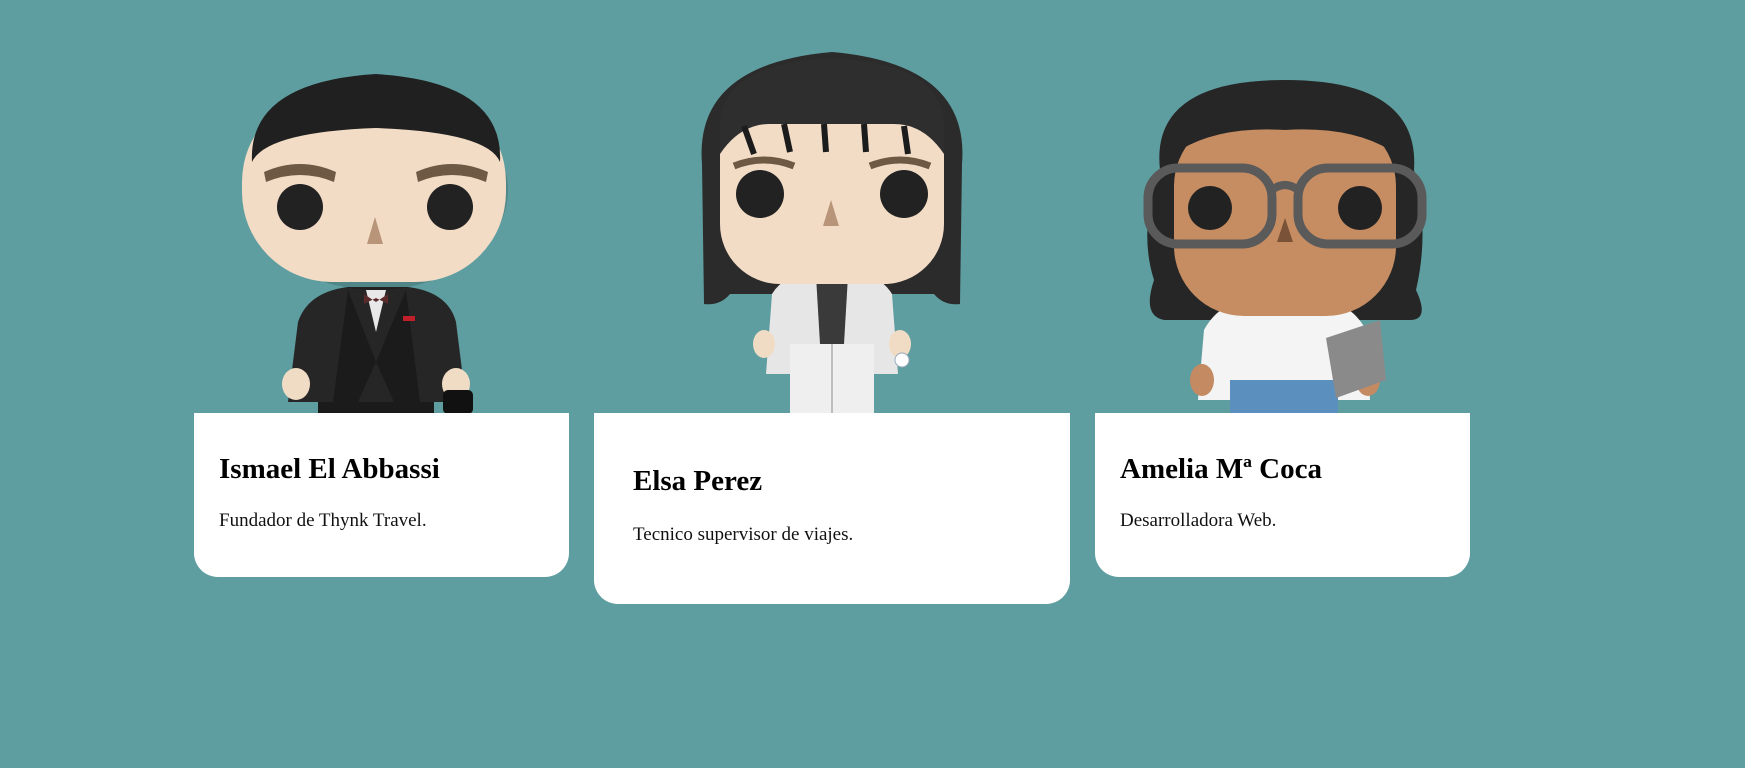 This screenshot has height=768, width=1745. What do you see at coordinates (329, 469) in the screenshot?
I see `team-member-name: Ismael El Abbassi` at bounding box center [329, 469].